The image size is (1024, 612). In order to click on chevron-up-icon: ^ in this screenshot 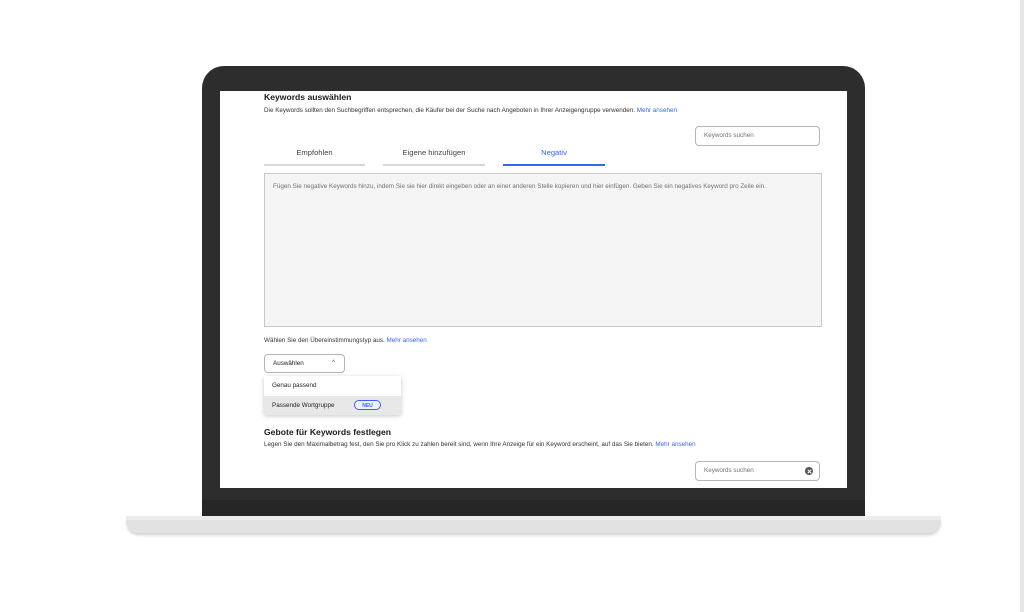, I will do `click(333, 363)`.